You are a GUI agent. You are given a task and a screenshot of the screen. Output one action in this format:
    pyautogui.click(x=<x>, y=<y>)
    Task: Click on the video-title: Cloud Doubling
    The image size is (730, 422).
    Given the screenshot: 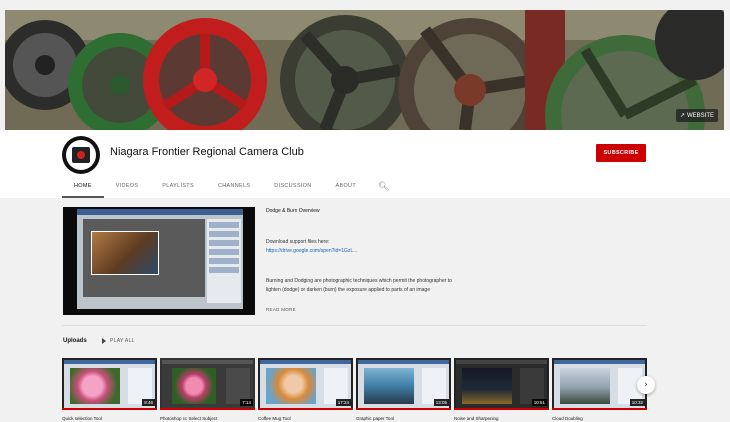 What is the action you would take?
    pyautogui.click(x=599, y=418)
    